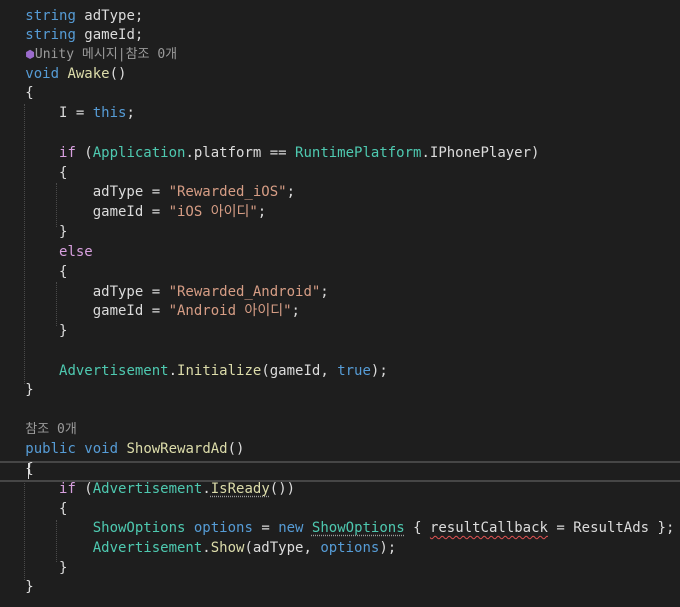  Describe the element at coordinates (354, 371) in the screenshot. I see `keyword: true` at that location.